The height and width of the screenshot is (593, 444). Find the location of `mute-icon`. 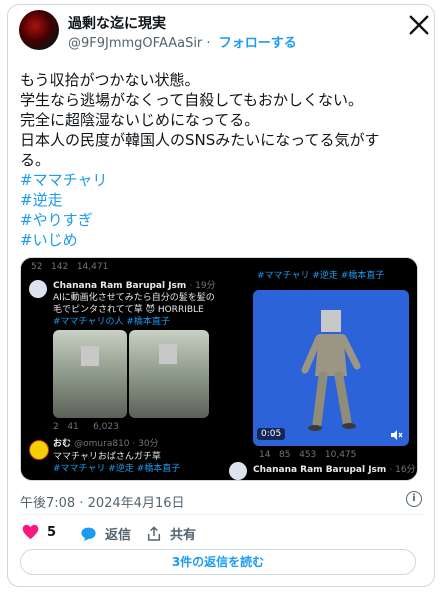

mute-icon is located at coordinates (396, 435).